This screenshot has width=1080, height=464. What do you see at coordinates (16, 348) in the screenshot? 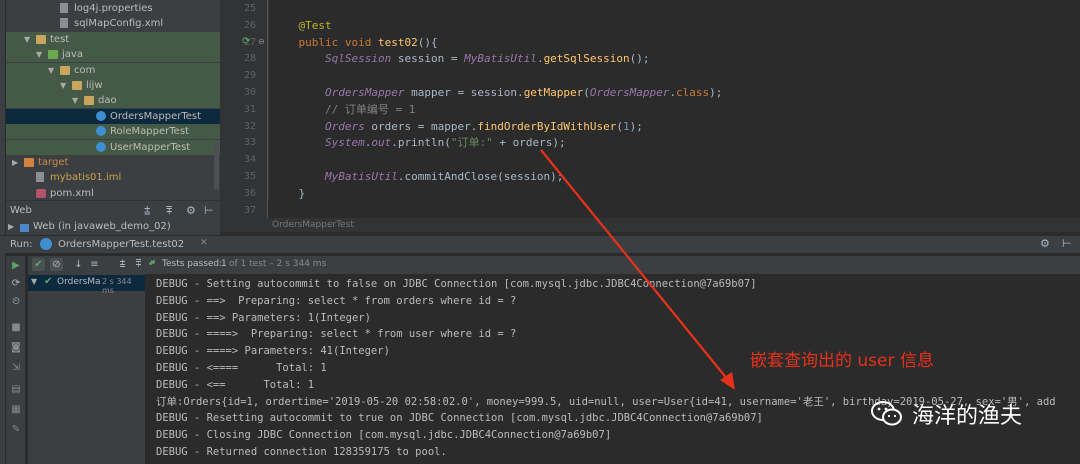
I see `camera-icon: ◙` at bounding box center [16, 348].